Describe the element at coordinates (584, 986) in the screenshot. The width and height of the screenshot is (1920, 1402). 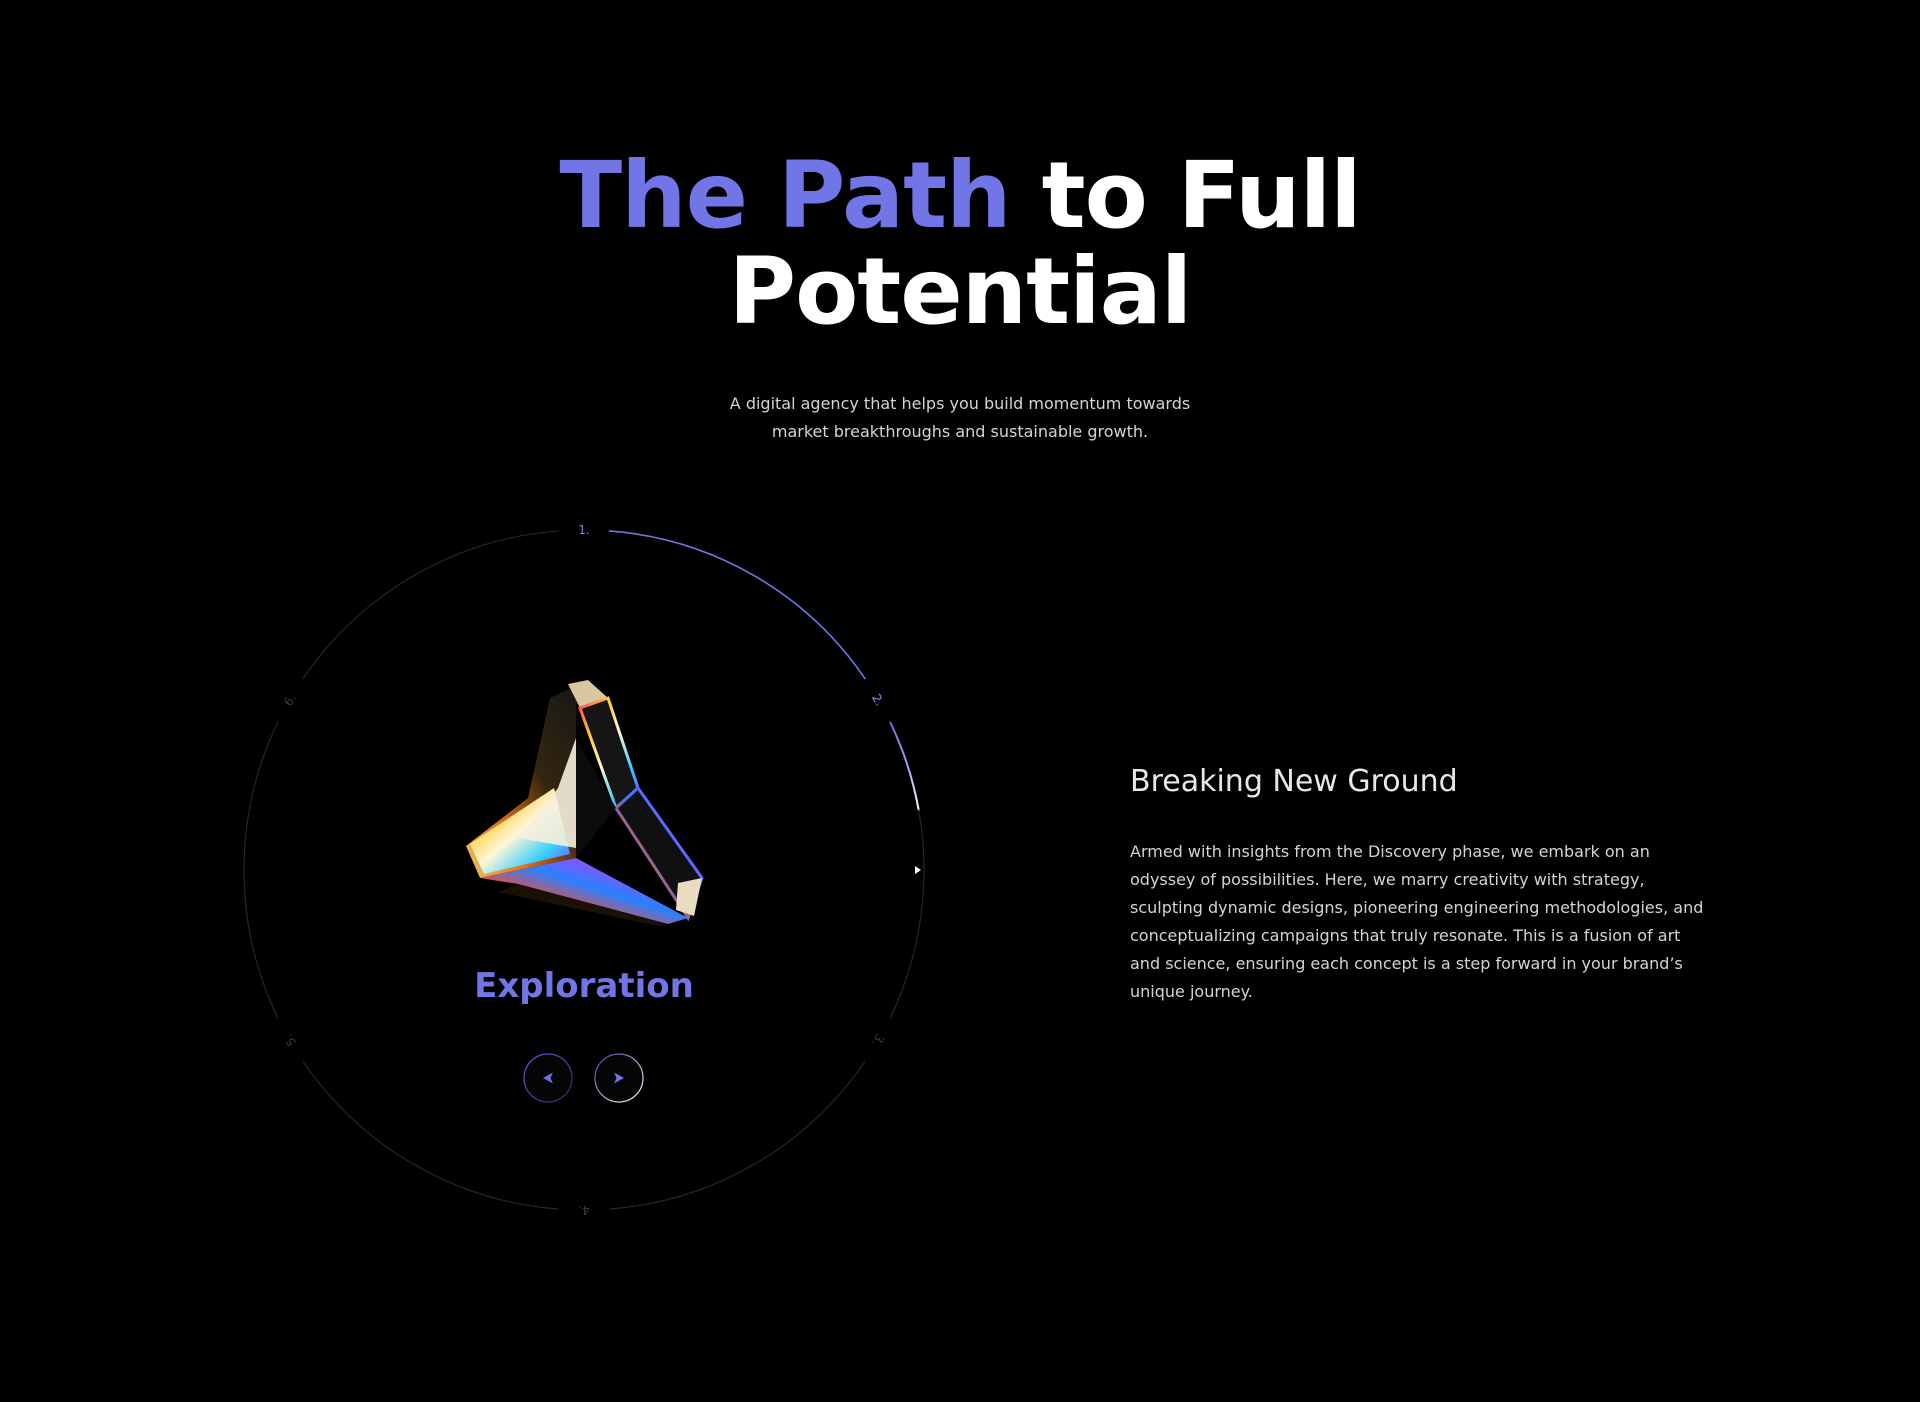
I see `current-stage-title: Exploration` at that location.